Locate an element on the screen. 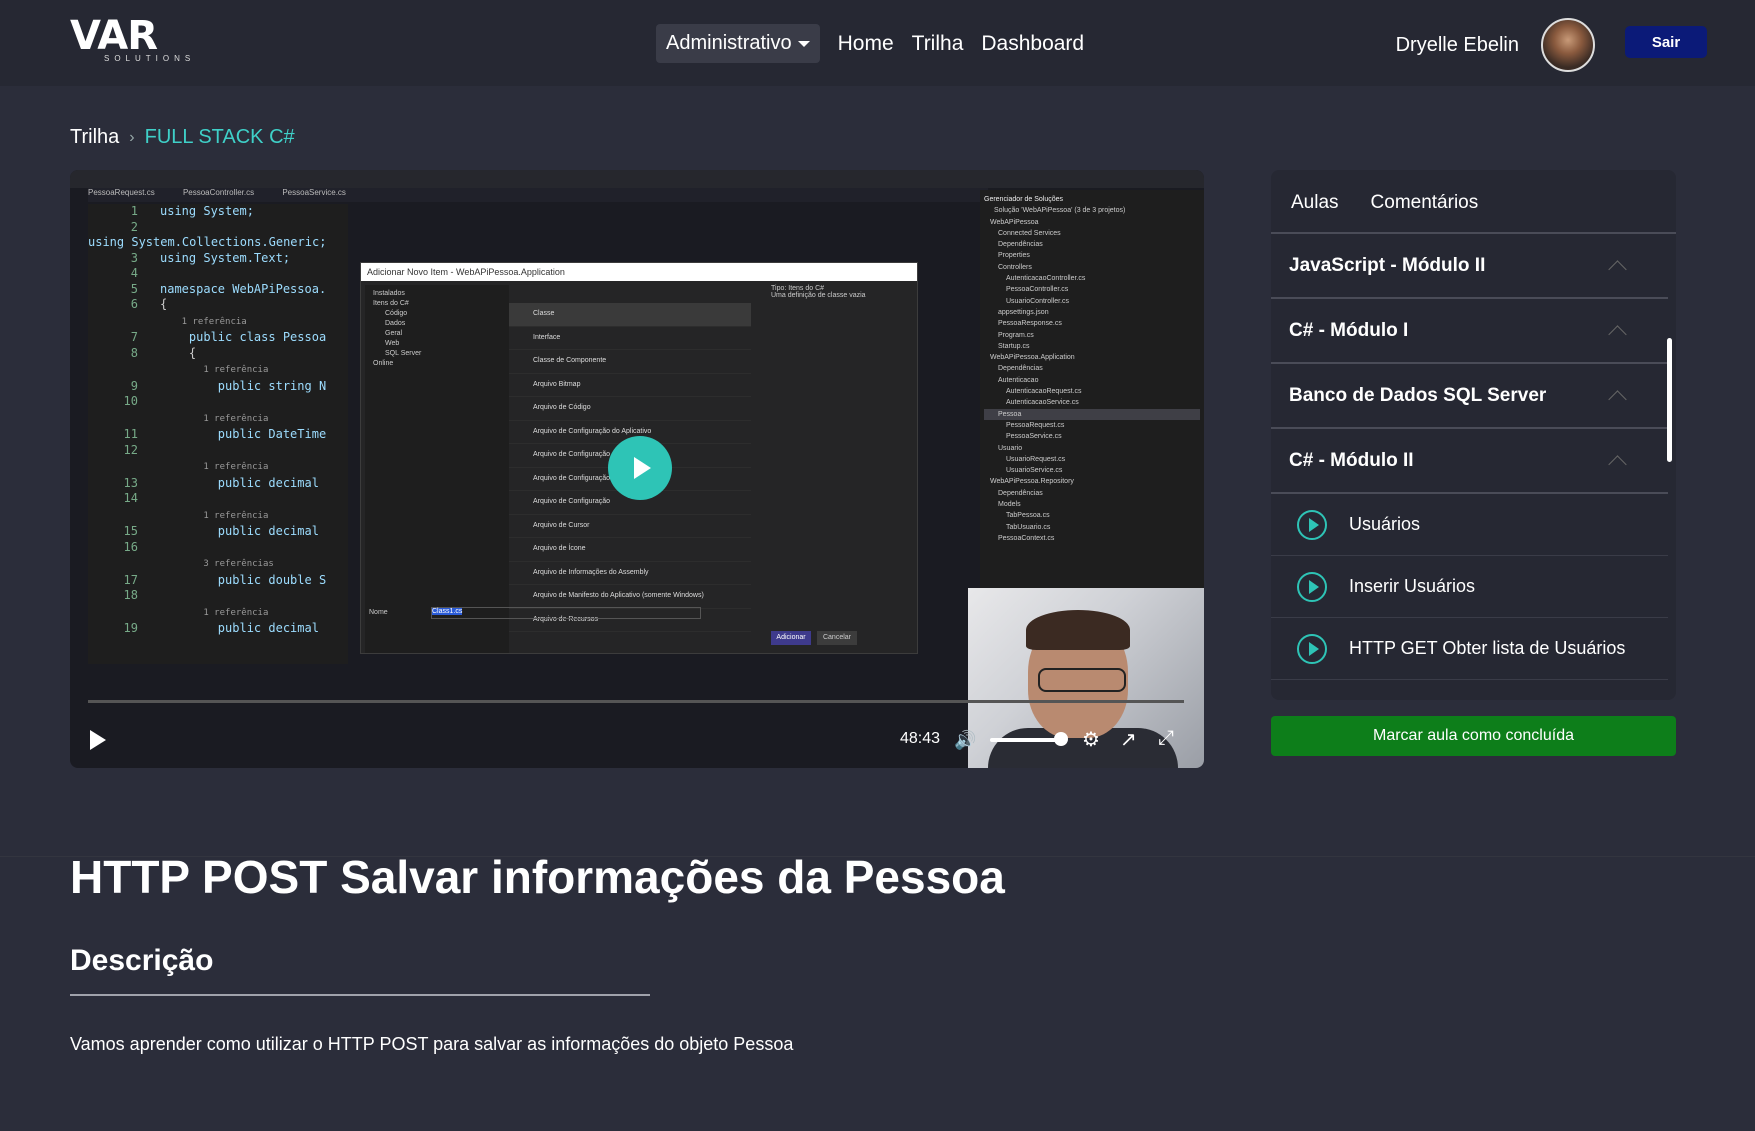 This screenshot has width=1755, height=1131. code-text: using System.Text; is located at coordinates (225, 257).